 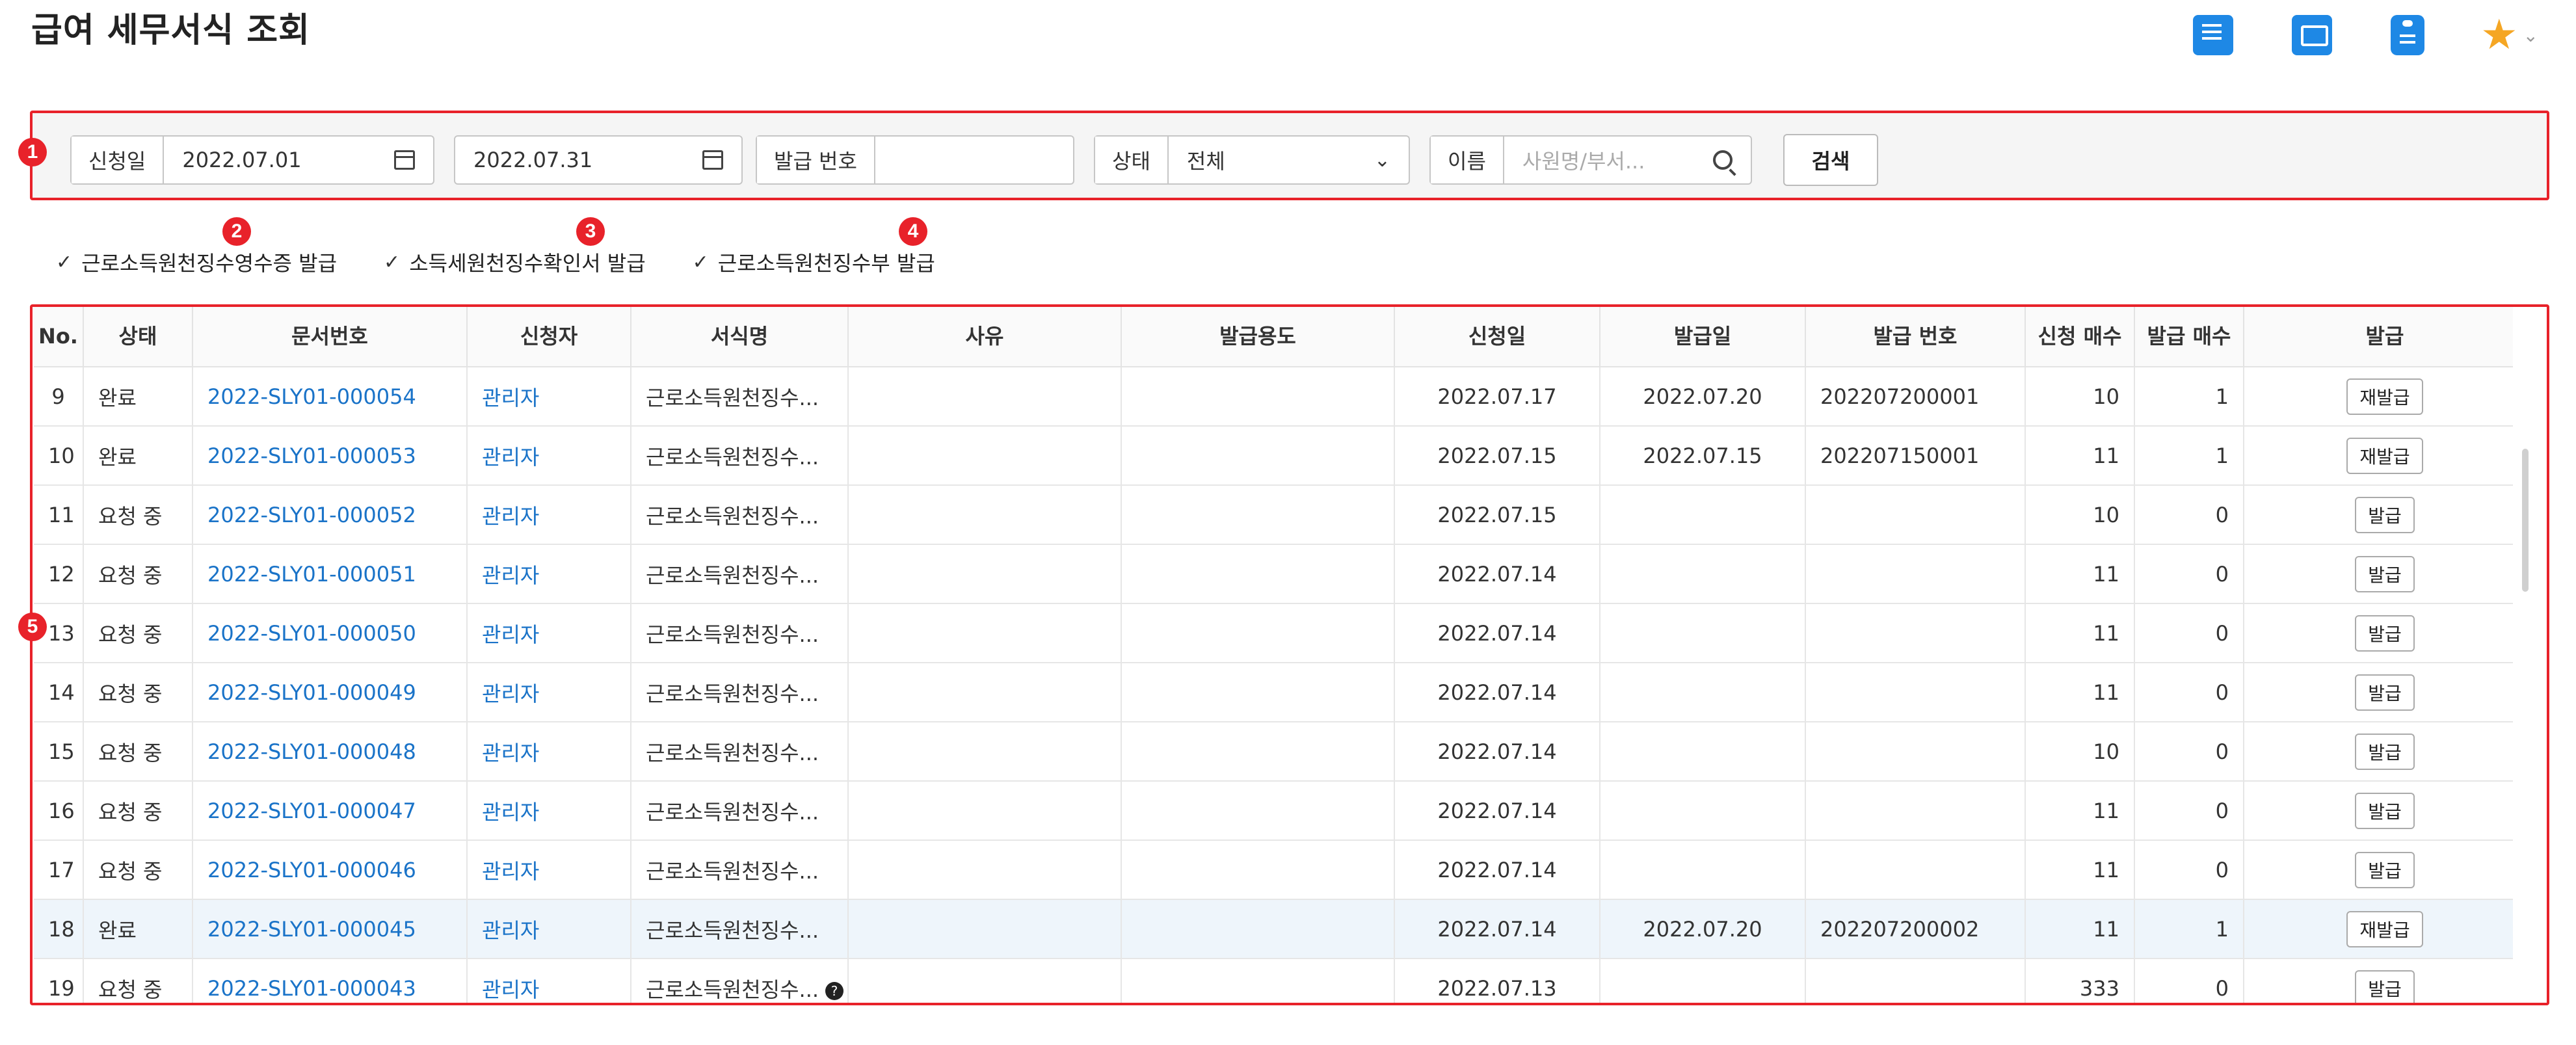 I want to click on issue-receipt-action: ✓ 근로소득원천징수영수증 발급, so click(x=197, y=262).